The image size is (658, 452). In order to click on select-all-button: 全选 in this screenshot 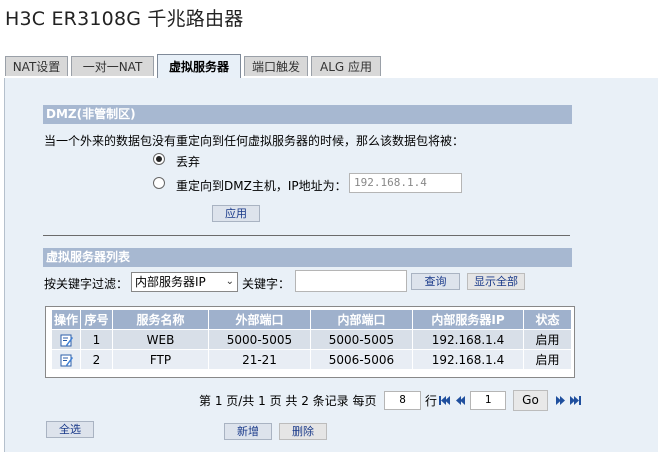, I will do `click(70, 429)`.